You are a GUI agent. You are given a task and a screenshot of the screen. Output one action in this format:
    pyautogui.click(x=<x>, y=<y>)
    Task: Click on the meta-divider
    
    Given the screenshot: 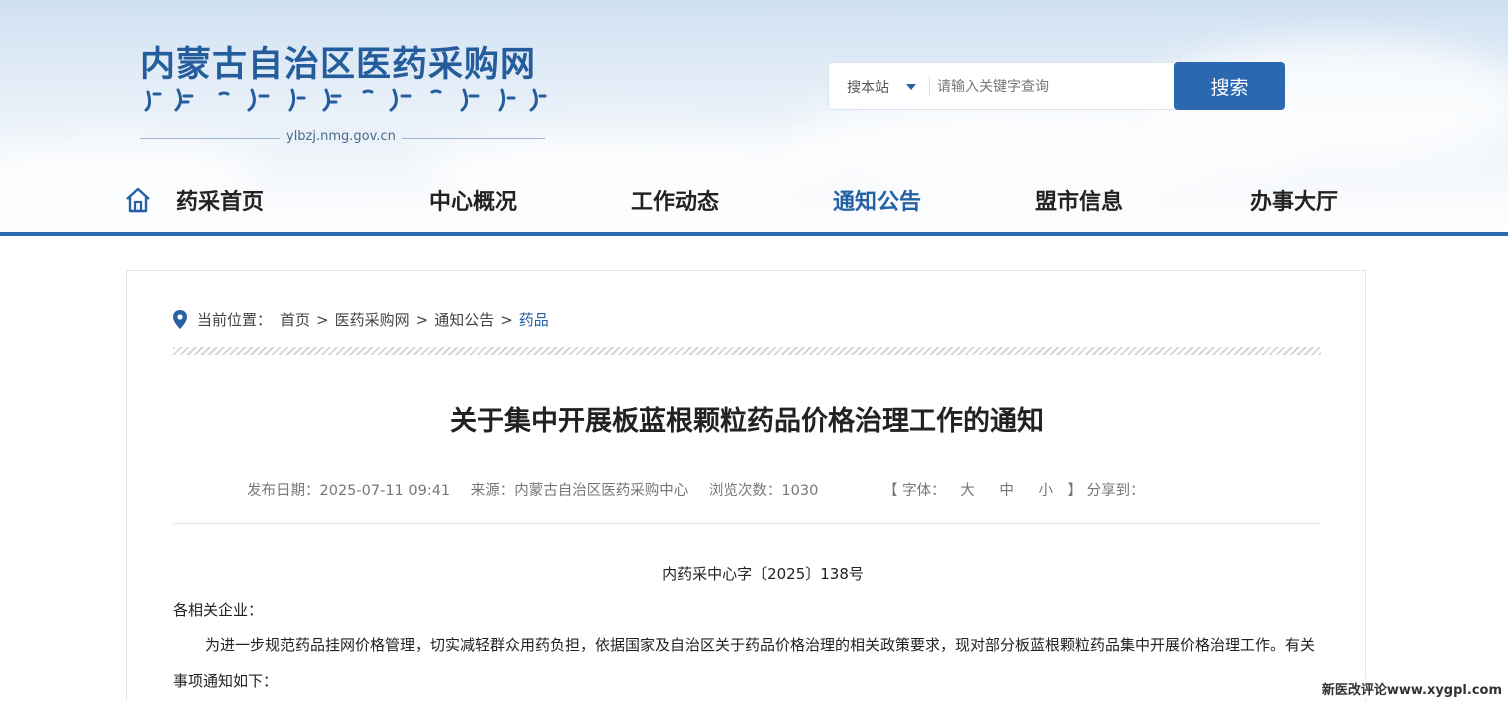 What is the action you would take?
    pyautogui.click(x=747, y=523)
    